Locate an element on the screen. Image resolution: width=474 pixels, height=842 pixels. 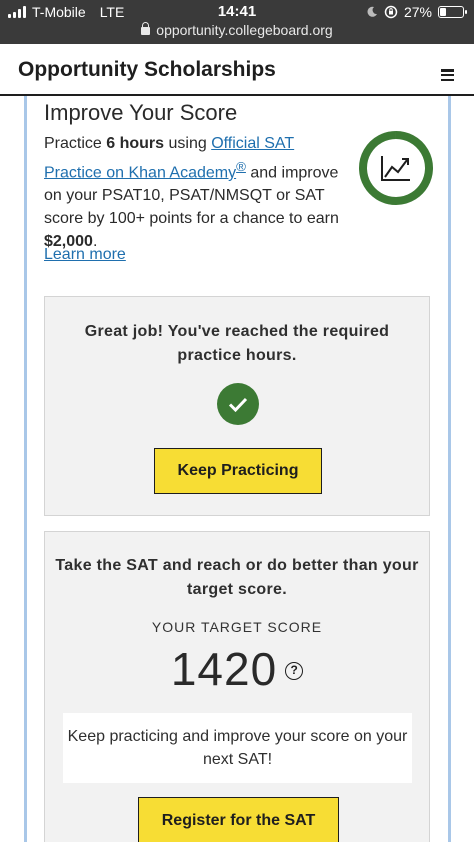
intro-text-part: using is located at coordinates (188, 143).